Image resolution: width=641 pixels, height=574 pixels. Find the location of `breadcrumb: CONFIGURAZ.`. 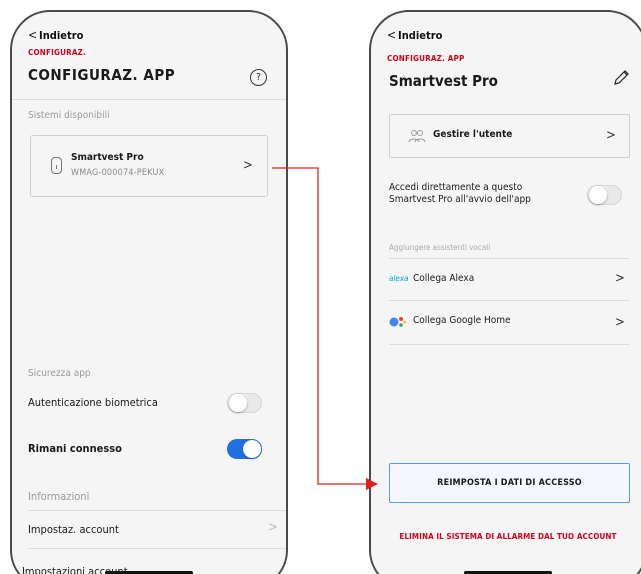

breadcrumb: CONFIGURAZ. is located at coordinates (57, 52).